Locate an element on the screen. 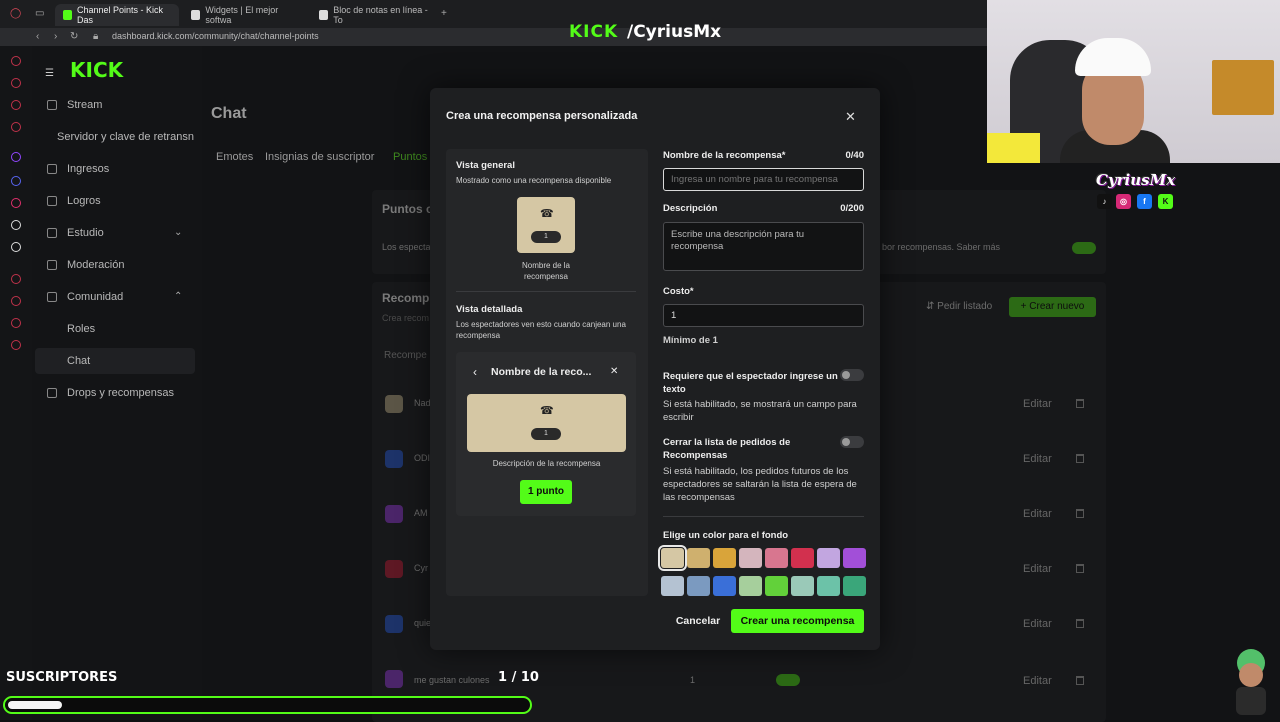 Image resolution: width=1280 pixels, height=722 pixels. tab-notepad: Bloc de notas en línea - To is located at coordinates (375, 15).